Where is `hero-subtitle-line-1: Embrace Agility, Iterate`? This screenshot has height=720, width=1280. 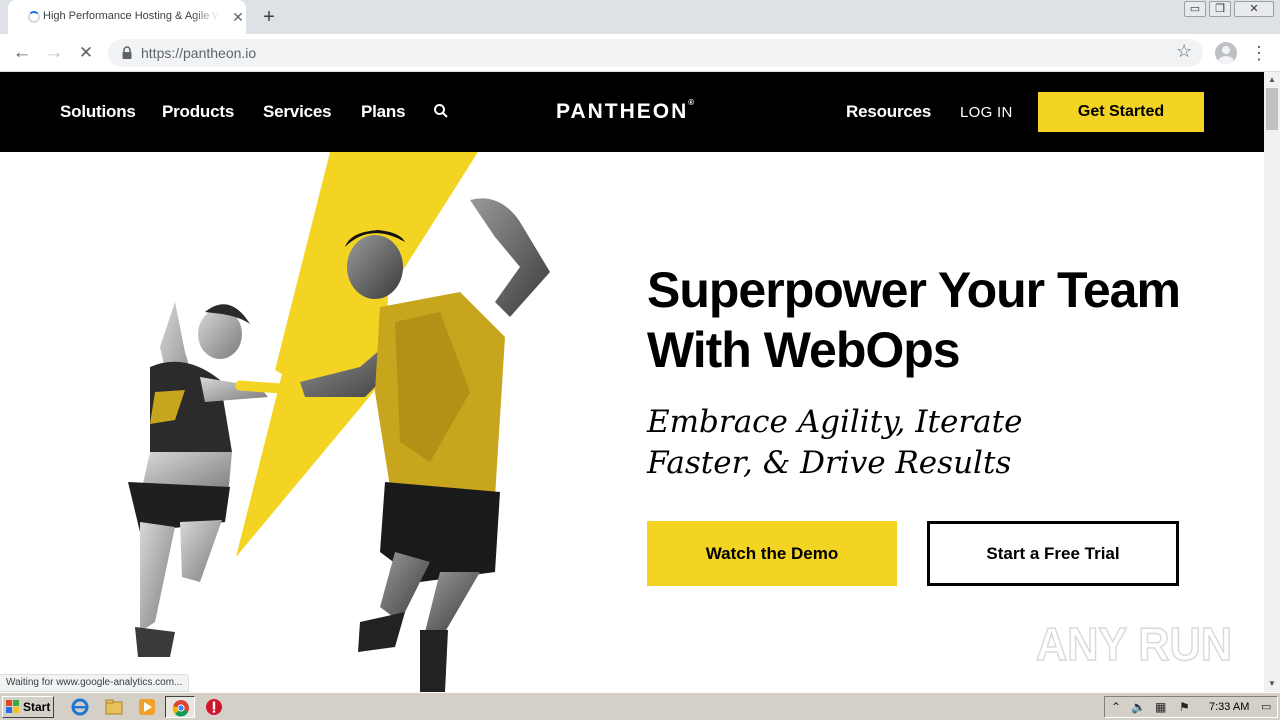 hero-subtitle-line-1: Embrace Agility, Iterate is located at coordinates (835, 422).